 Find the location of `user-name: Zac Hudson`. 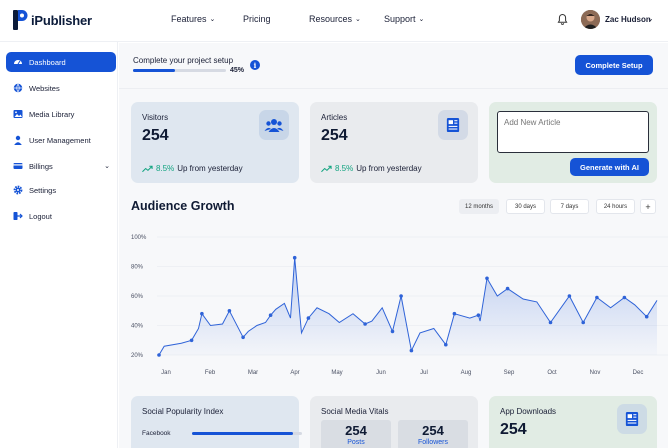

user-name: Zac Hudson is located at coordinates (628, 19).